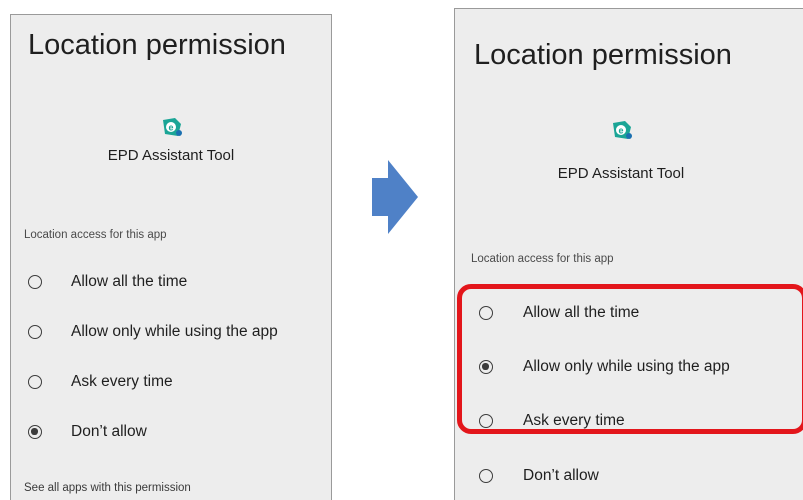 This screenshot has height=500, width=803. What do you see at coordinates (129, 281) in the screenshot?
I see `option-label: Allow all the time` at bounding box center [129, 281].